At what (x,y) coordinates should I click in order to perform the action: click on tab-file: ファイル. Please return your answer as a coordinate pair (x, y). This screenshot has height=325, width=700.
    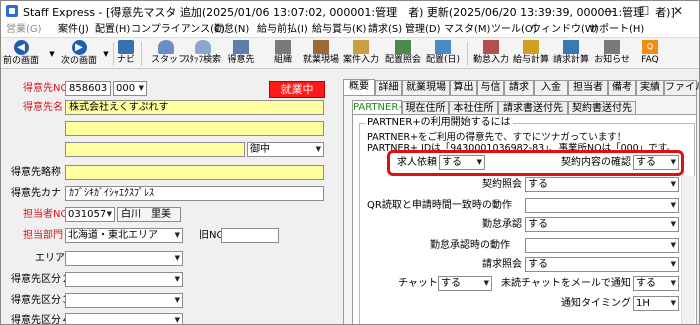
    Looking at the image, I should click on (681, 87).